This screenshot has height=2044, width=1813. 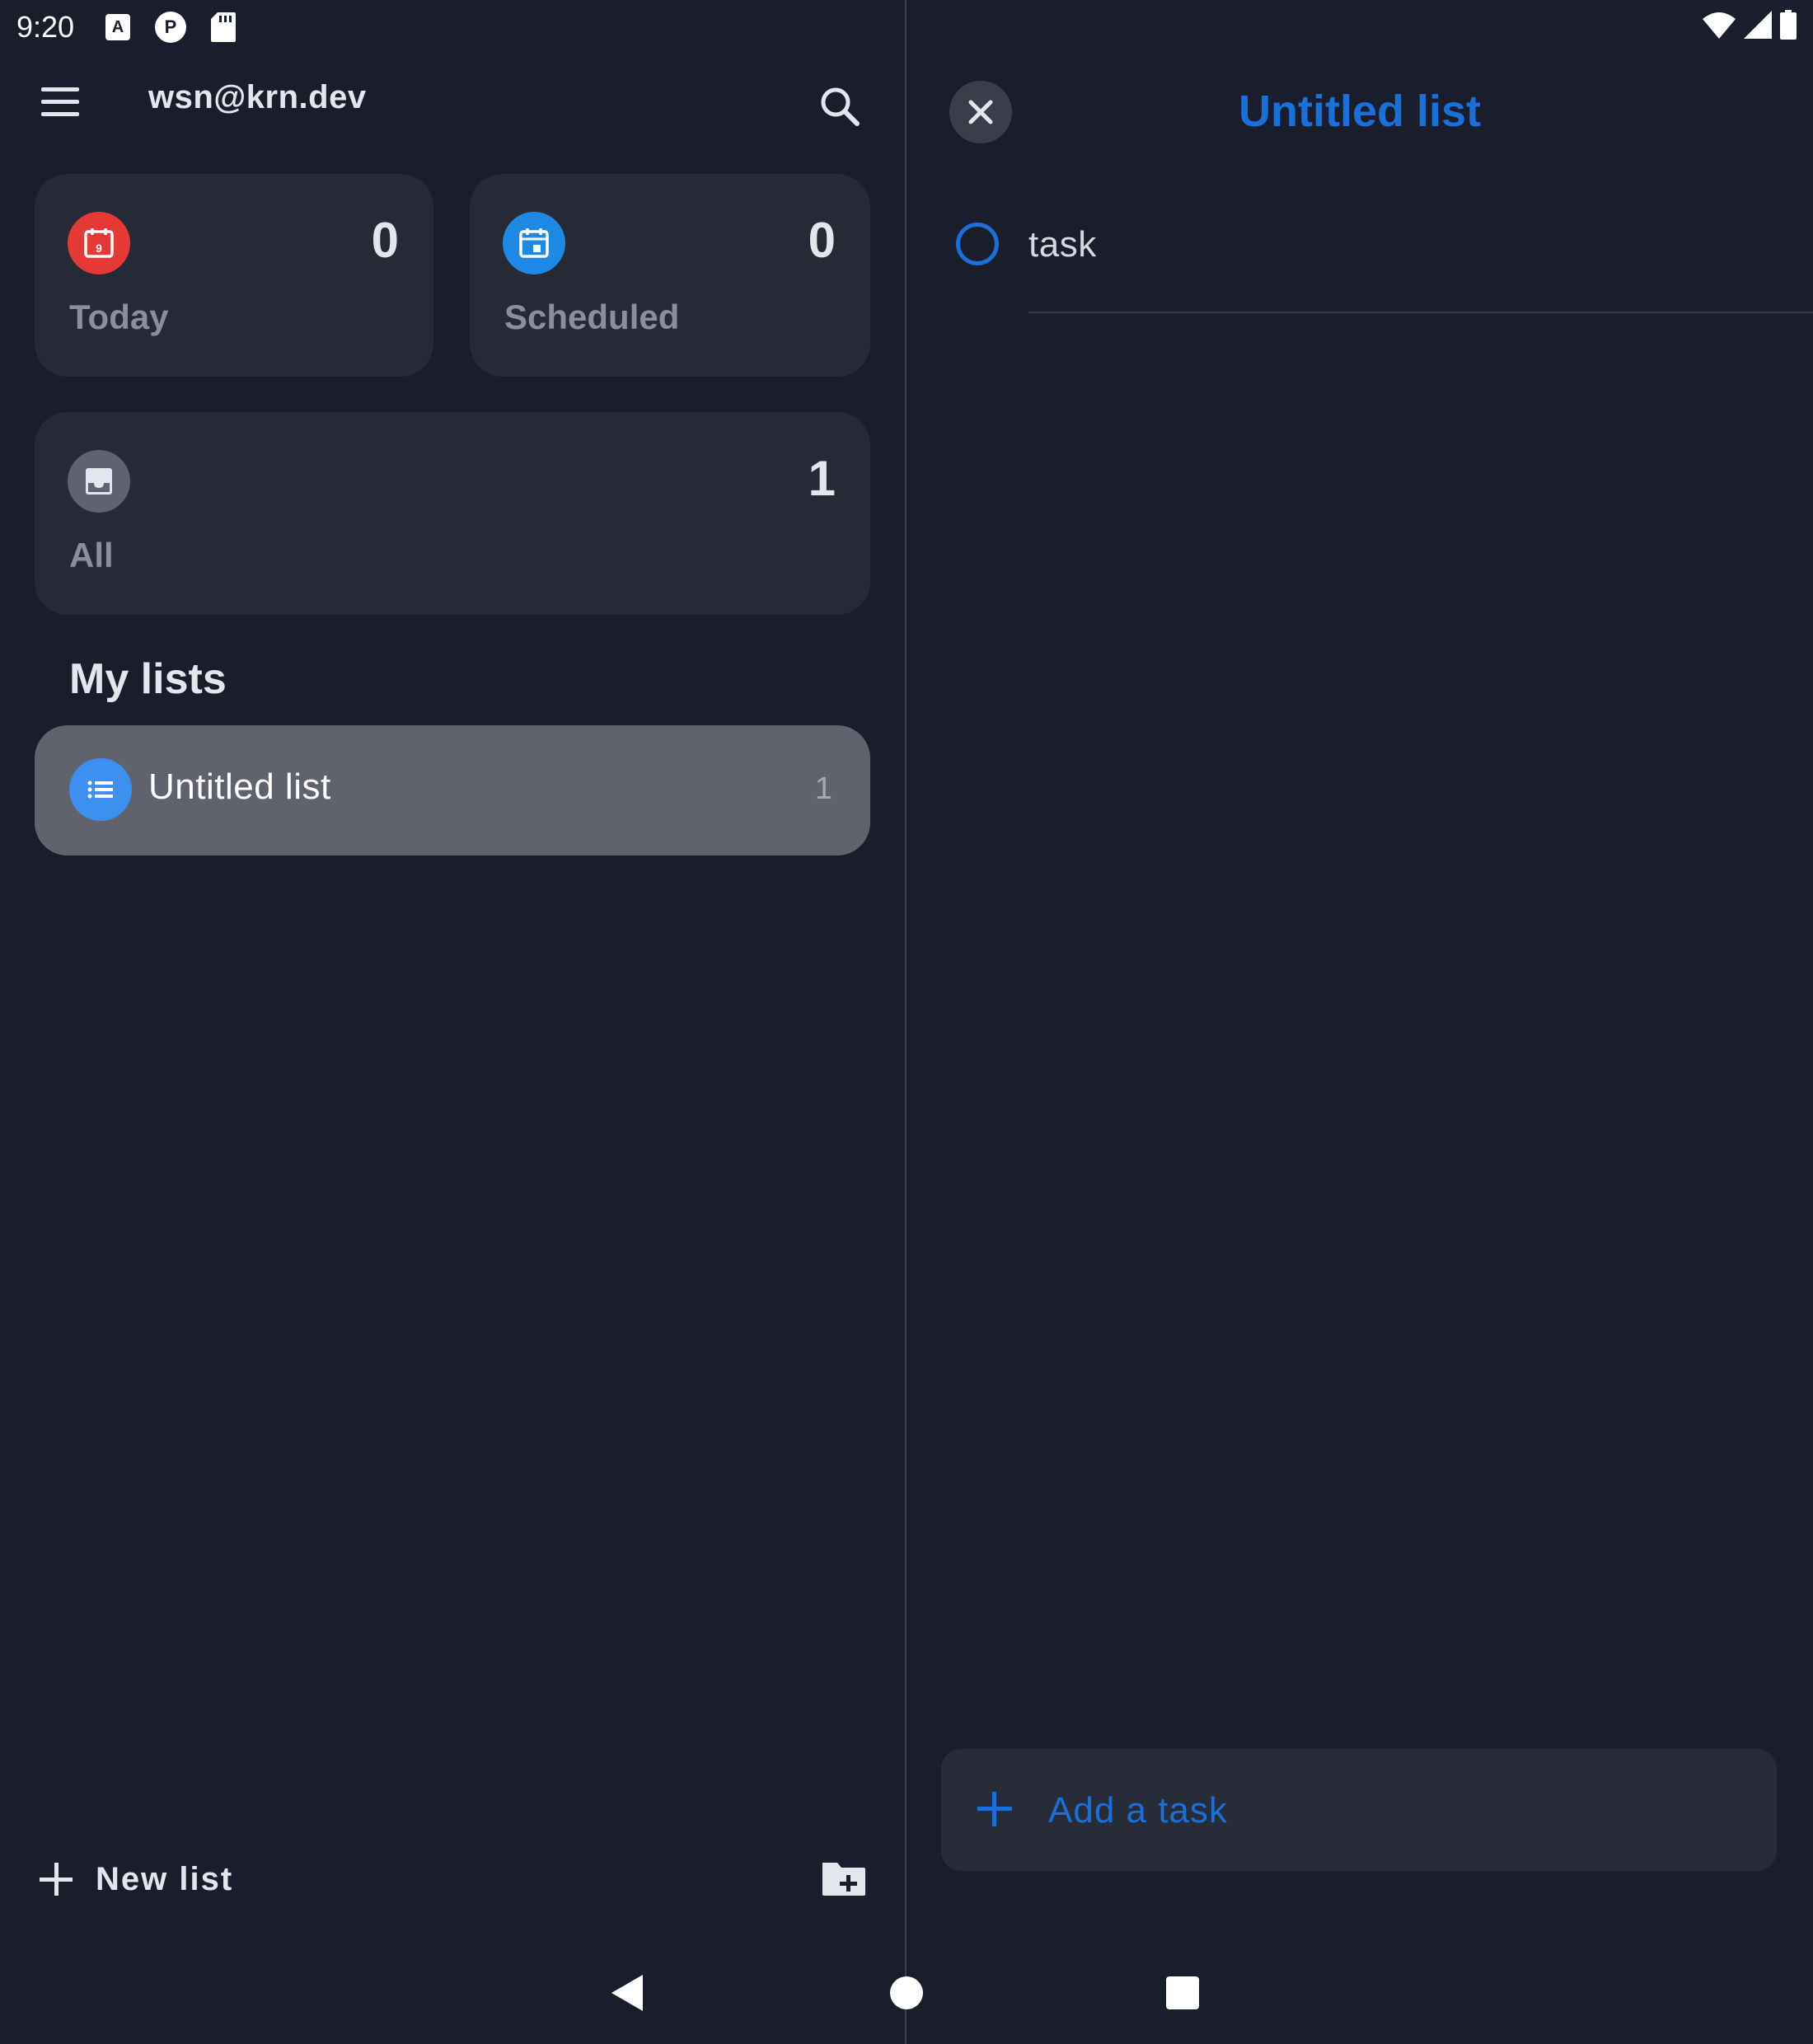 What do you see at coordinates (234, 275) in the screenshot?
I see `smart-list-today: 9 0 Today` at bounding box center [234, 275].